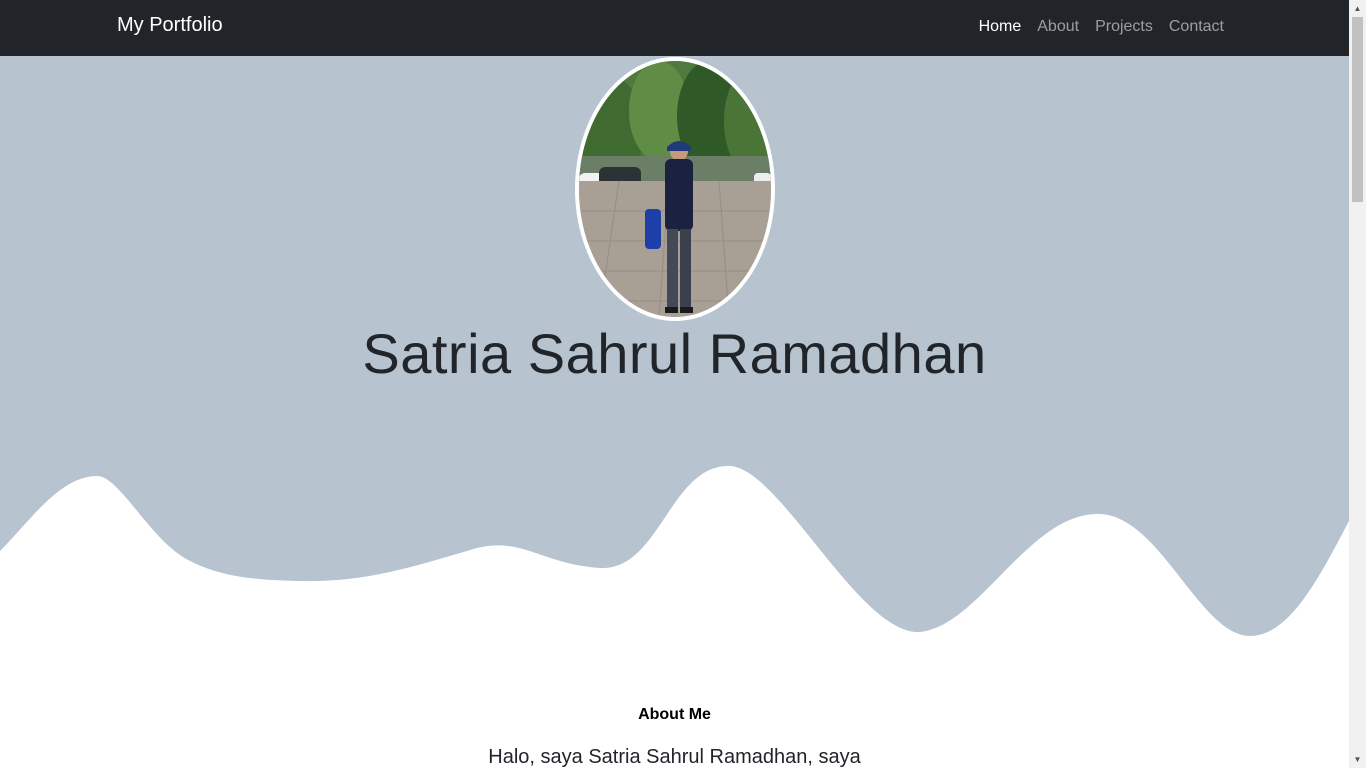 The width and height of the screenshot is (1366, 768). I want to click on scroll-down-arrow-icon: ▼, so click(1357, 759).